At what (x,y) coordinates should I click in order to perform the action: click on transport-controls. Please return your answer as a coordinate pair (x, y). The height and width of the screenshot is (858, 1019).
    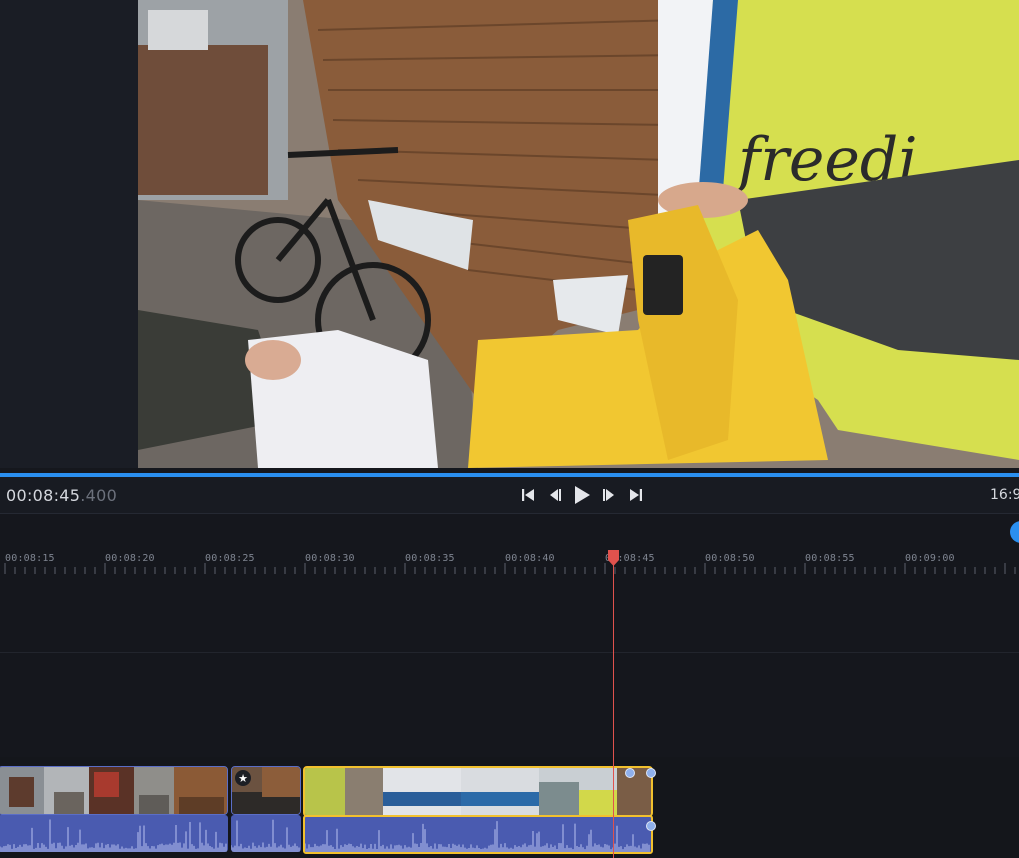
    Looking at the image, I should click on (582, 495).